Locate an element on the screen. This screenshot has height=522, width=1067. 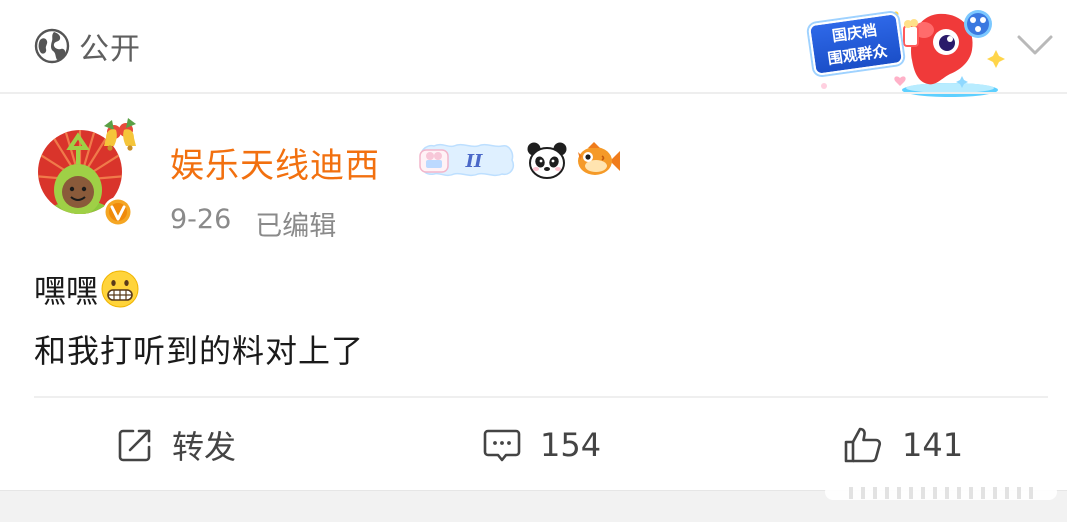
like-button: 141 is located at coordinates (902, 445).